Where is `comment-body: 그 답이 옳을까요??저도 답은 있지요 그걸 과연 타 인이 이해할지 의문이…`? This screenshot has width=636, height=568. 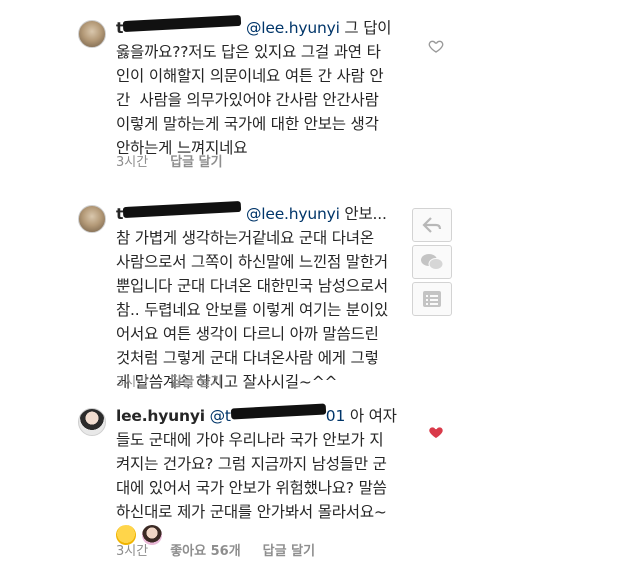
comment-body: 그 답이 옳을까요??저도 답은 있지요 그걸 과연 타 인이 이해할지 의문이… is located at coordinates (254, 88).